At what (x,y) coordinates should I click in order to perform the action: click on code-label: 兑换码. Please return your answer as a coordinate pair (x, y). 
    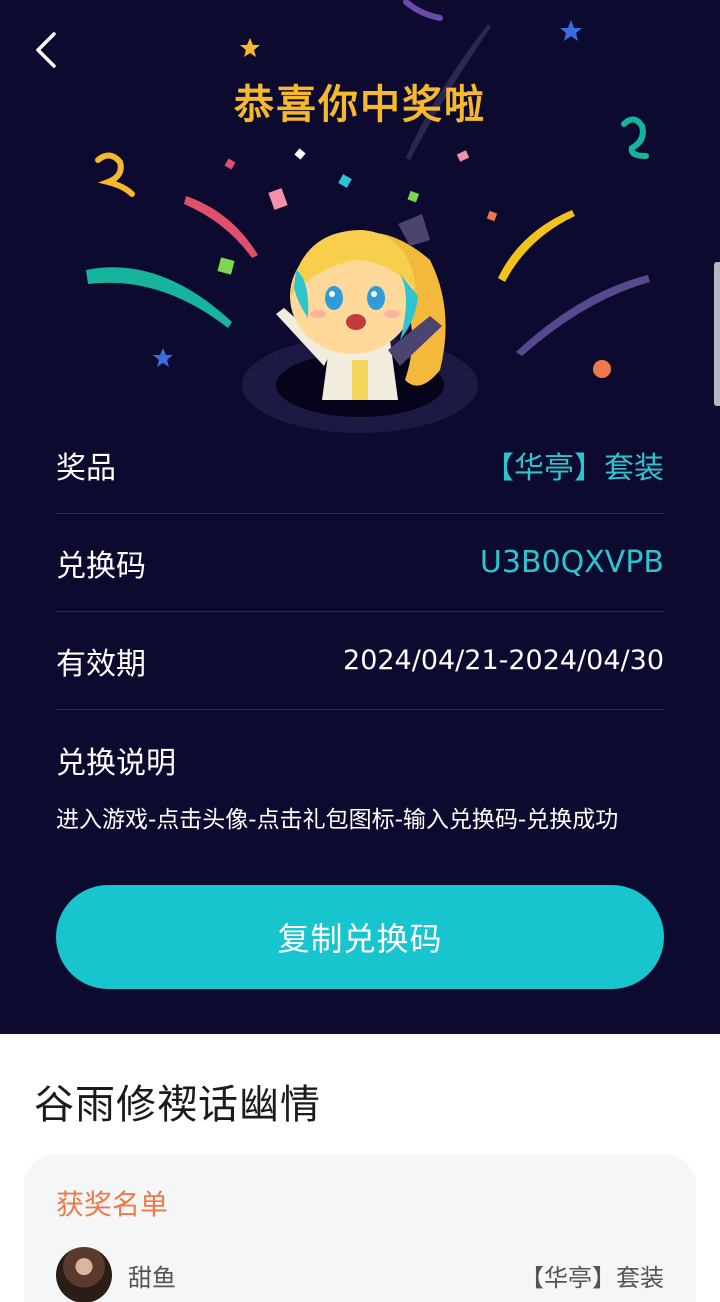
    Looking at the image, I should click on (101, 566).